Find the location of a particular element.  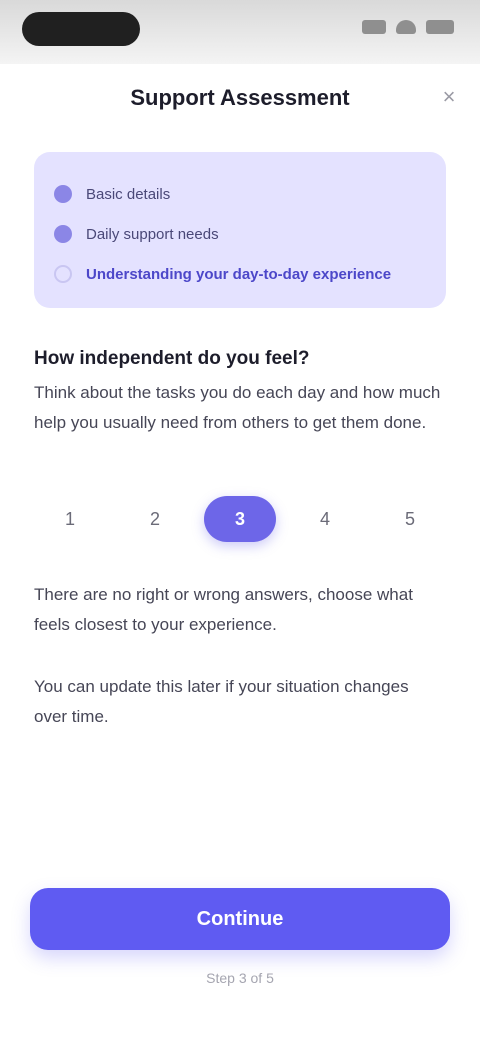

close-icon: × is located at coordinates (449, 96).